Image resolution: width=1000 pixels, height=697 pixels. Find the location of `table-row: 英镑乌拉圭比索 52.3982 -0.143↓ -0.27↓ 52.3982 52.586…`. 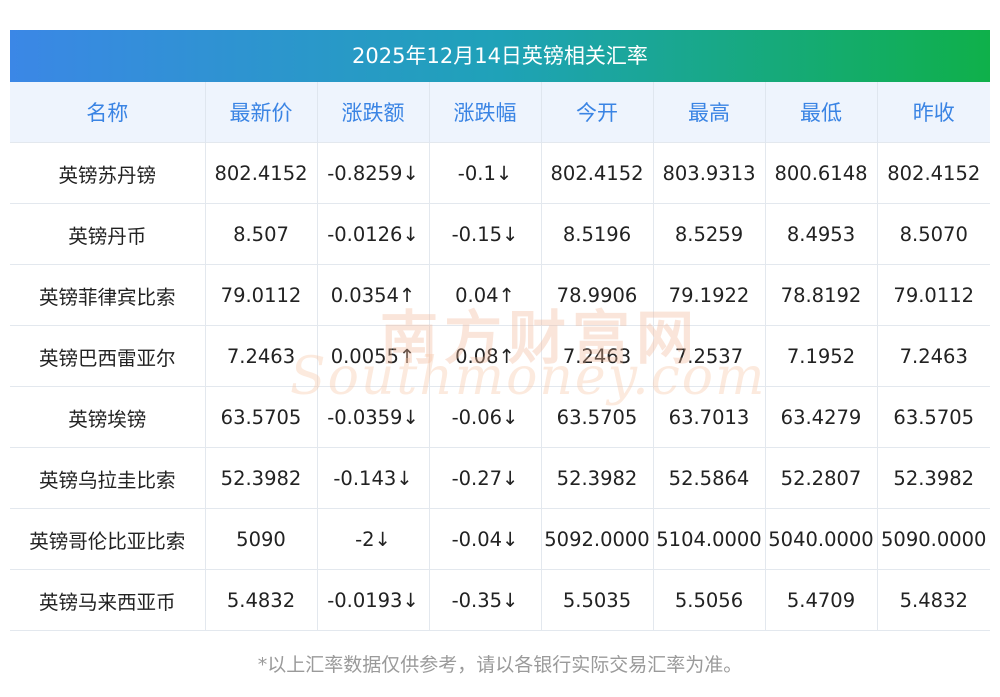

table-row: 英镑乌拉圭比索 52.3982 -0.143↓ -0.27↓ 52.3982 52.586… is located at coordinates (500, 478).